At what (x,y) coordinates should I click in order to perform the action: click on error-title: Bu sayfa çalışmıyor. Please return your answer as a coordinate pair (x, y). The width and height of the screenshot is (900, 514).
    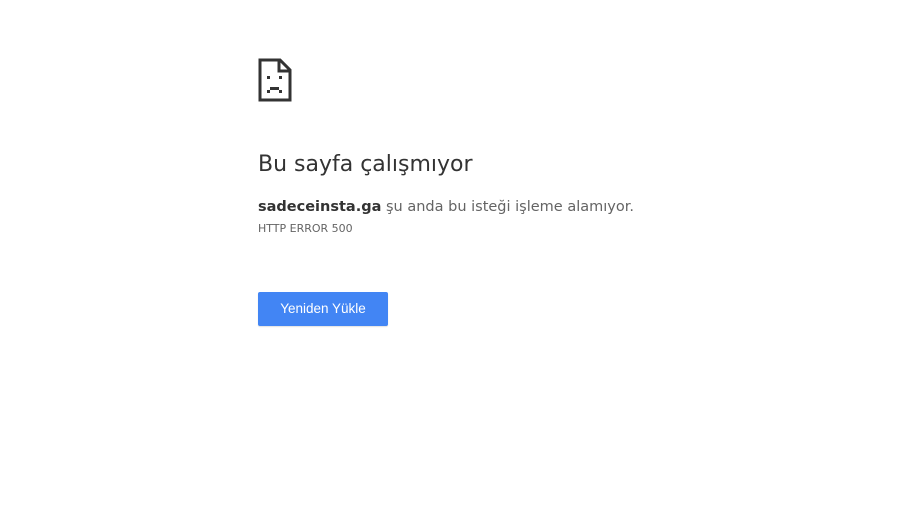
    Looking at the image, I should click on (365, 164).